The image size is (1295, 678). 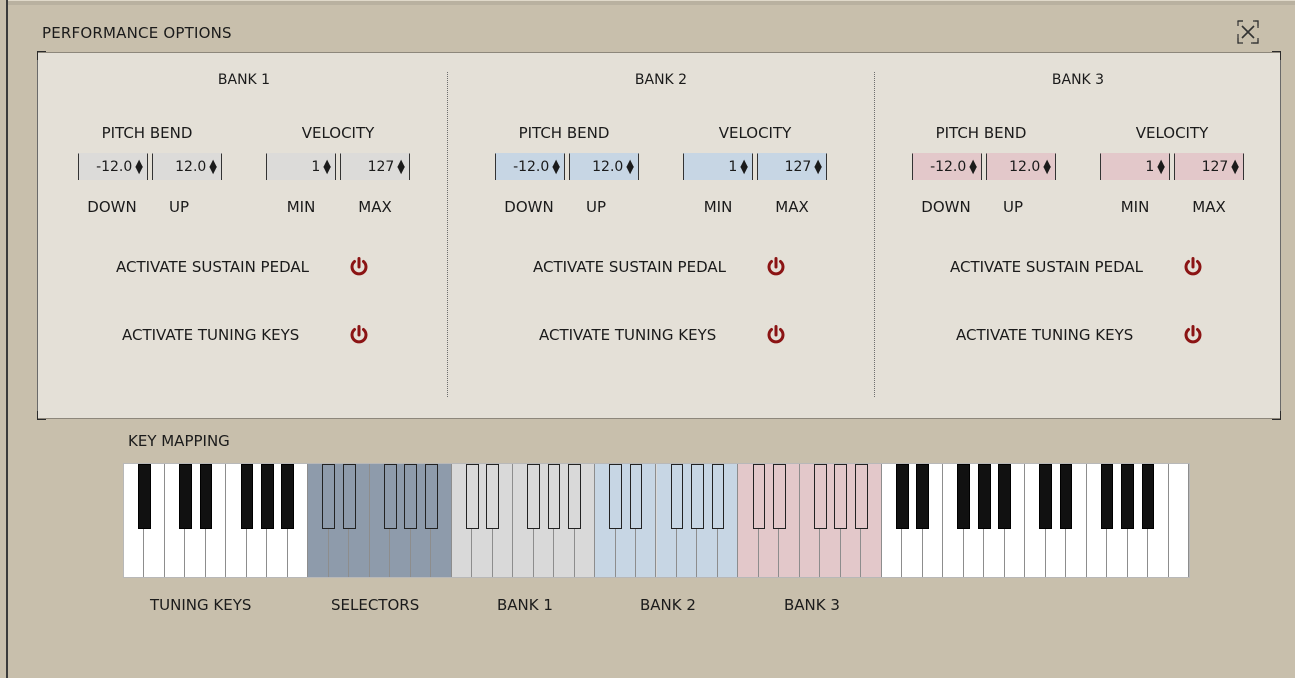 What do you see at coordinates (201, 605) in the screenshot?
I see `zone-label-tuning-keys: TUNING KEYS` at bounding box center [201, 605].